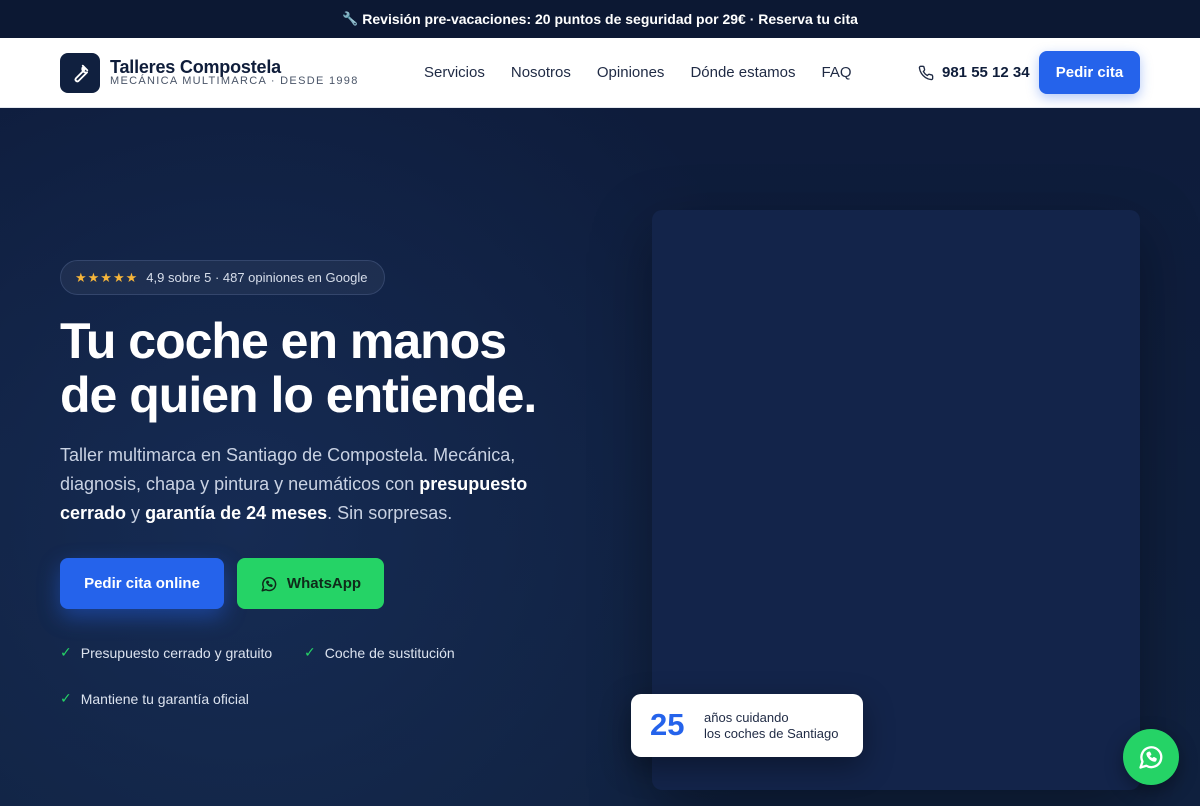 This screenshot has height=806, width=1200. Describe the element at coordinates (454, 72) in the screenshot. I see `nav-item-servicios: Servicios` at that location.